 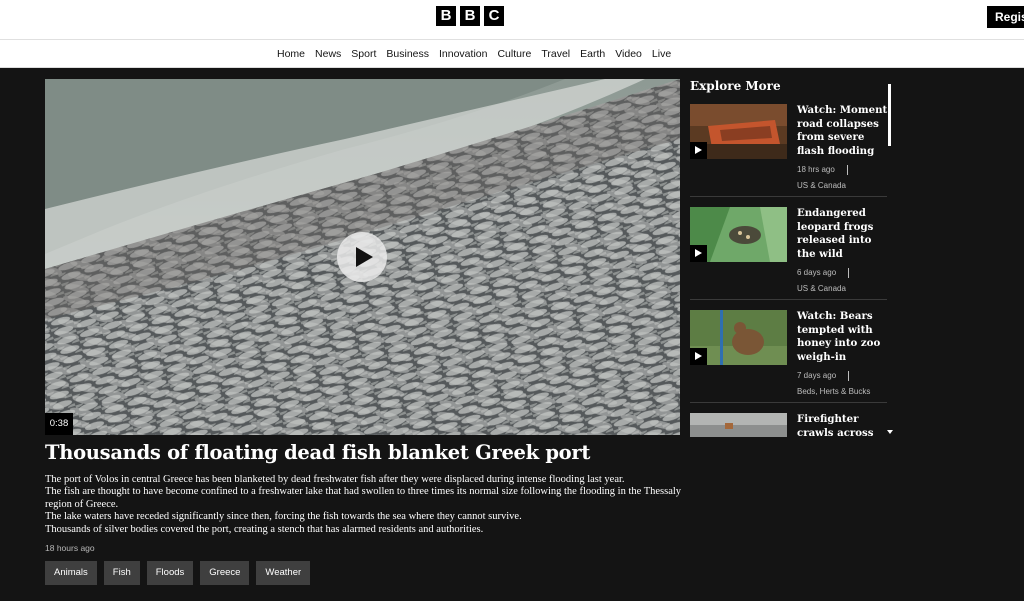 I want to click on card-time: 18 hrs ago, so click(x=822, y=170).